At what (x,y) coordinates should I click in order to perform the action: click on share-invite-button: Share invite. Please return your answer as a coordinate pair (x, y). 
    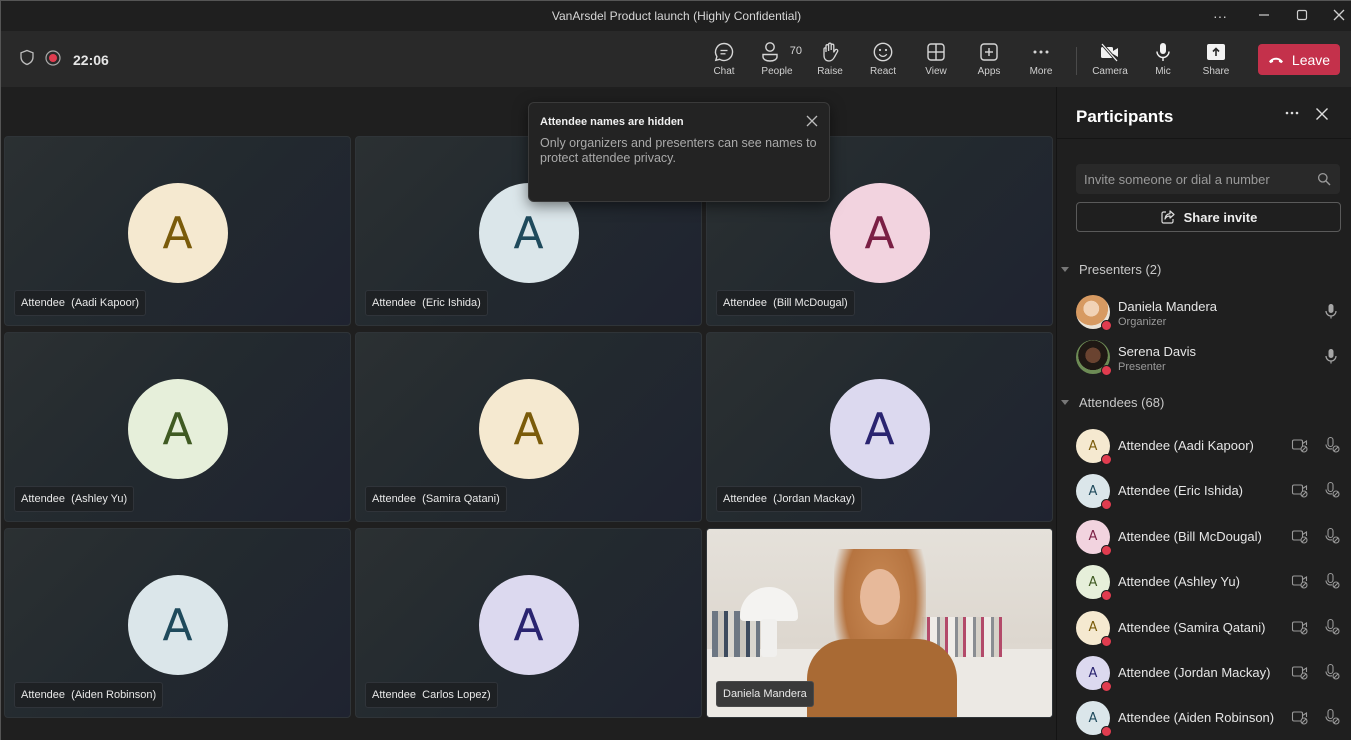
    Looking at the image, I should click on (1208, 217).